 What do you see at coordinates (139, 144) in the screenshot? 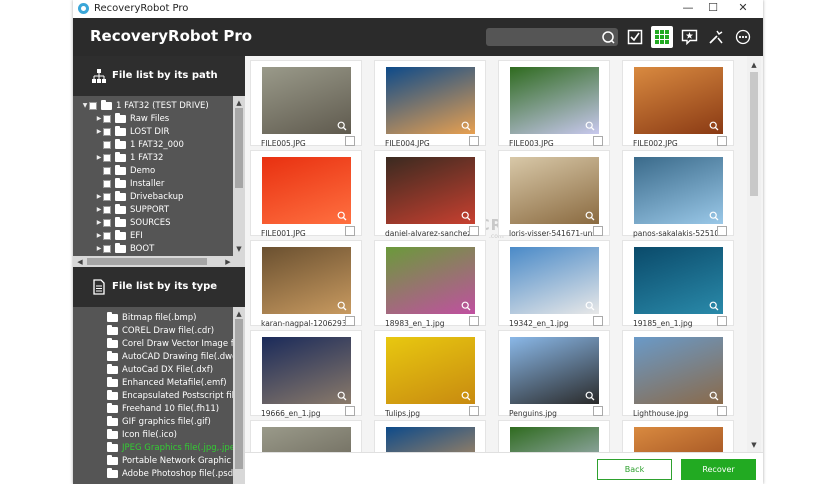
I see `tree-item: 1 FAT32_000` at bounding box center [139, 144].